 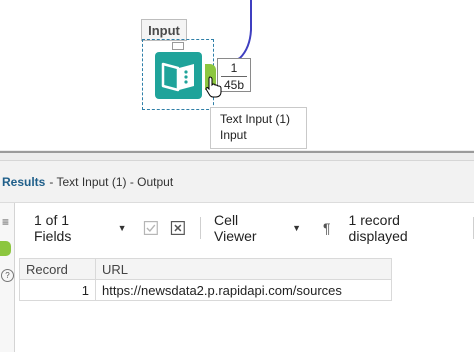 What do you see at coordinates (53, 228) in the screenshot?
I see `fields-label: 1 of 1 Fields` at bounding box center [53, 228].